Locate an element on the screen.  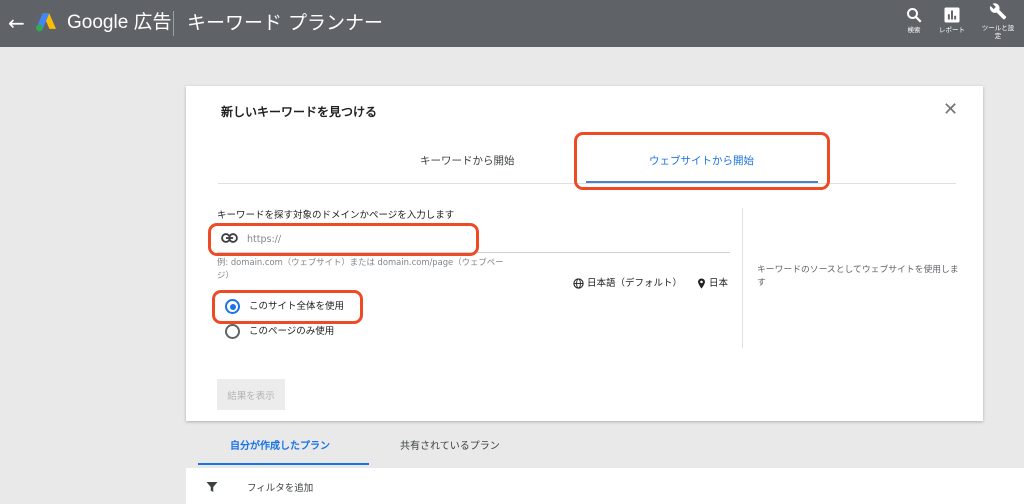
tab-start-with-keywords: キーワードから開始 is located at coordinates (467, 161).